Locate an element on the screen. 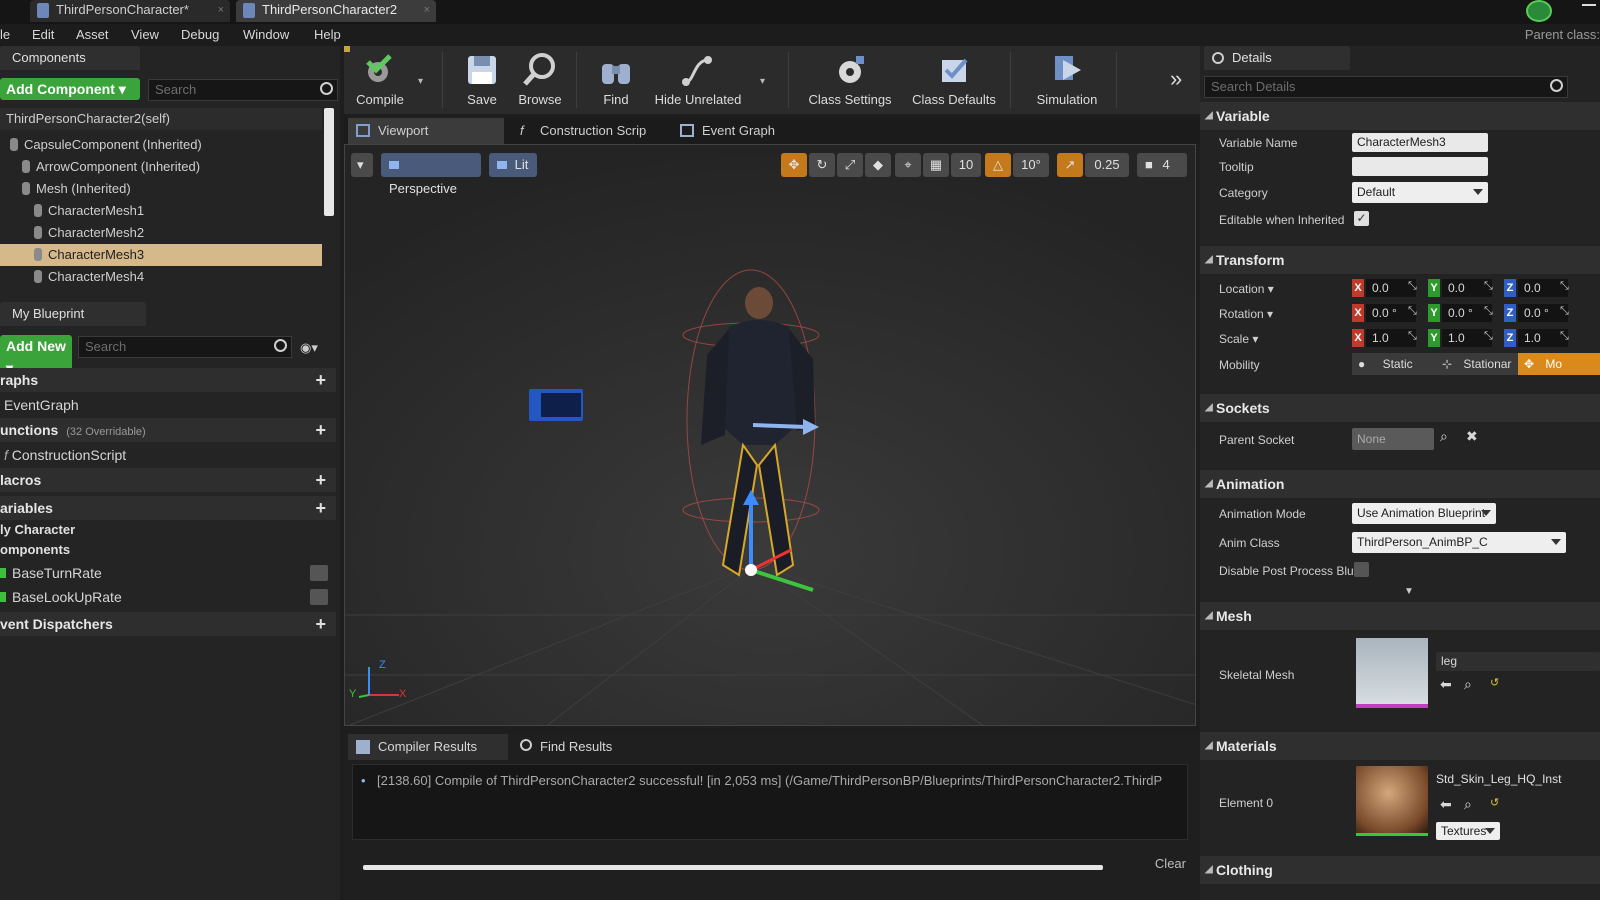 This screenshot has height=900, width=1600. clear-icon: ✖ is located at coordinates (1472, 436).